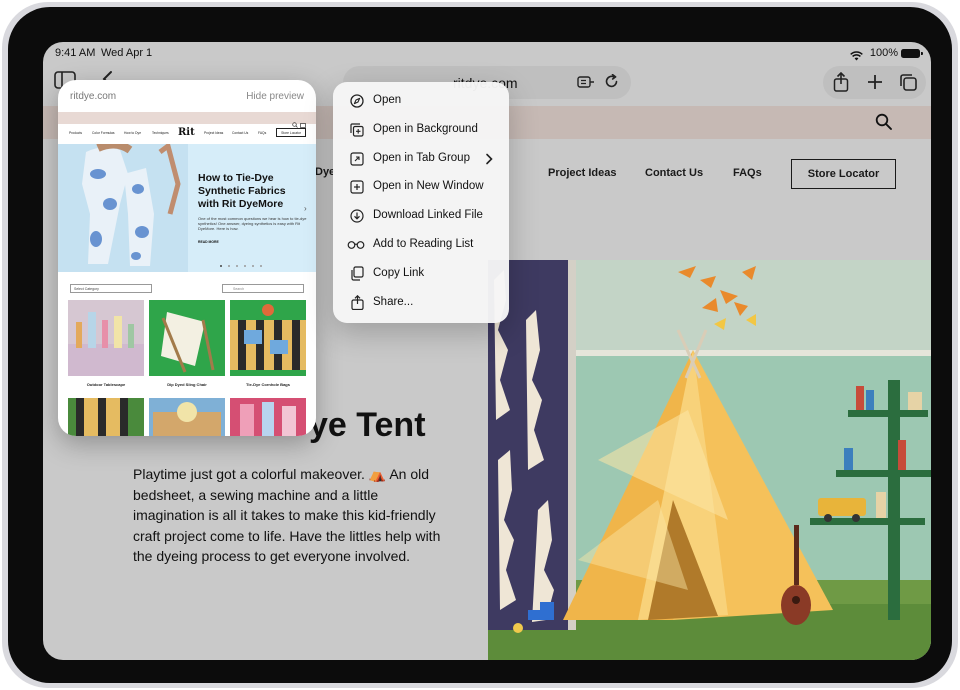 This screenshot has width=960, height=690. What do you see at coordinates (387, 100) in the screenshot?
I see `menu-item-label: Open` at bounding box center [387, 100].